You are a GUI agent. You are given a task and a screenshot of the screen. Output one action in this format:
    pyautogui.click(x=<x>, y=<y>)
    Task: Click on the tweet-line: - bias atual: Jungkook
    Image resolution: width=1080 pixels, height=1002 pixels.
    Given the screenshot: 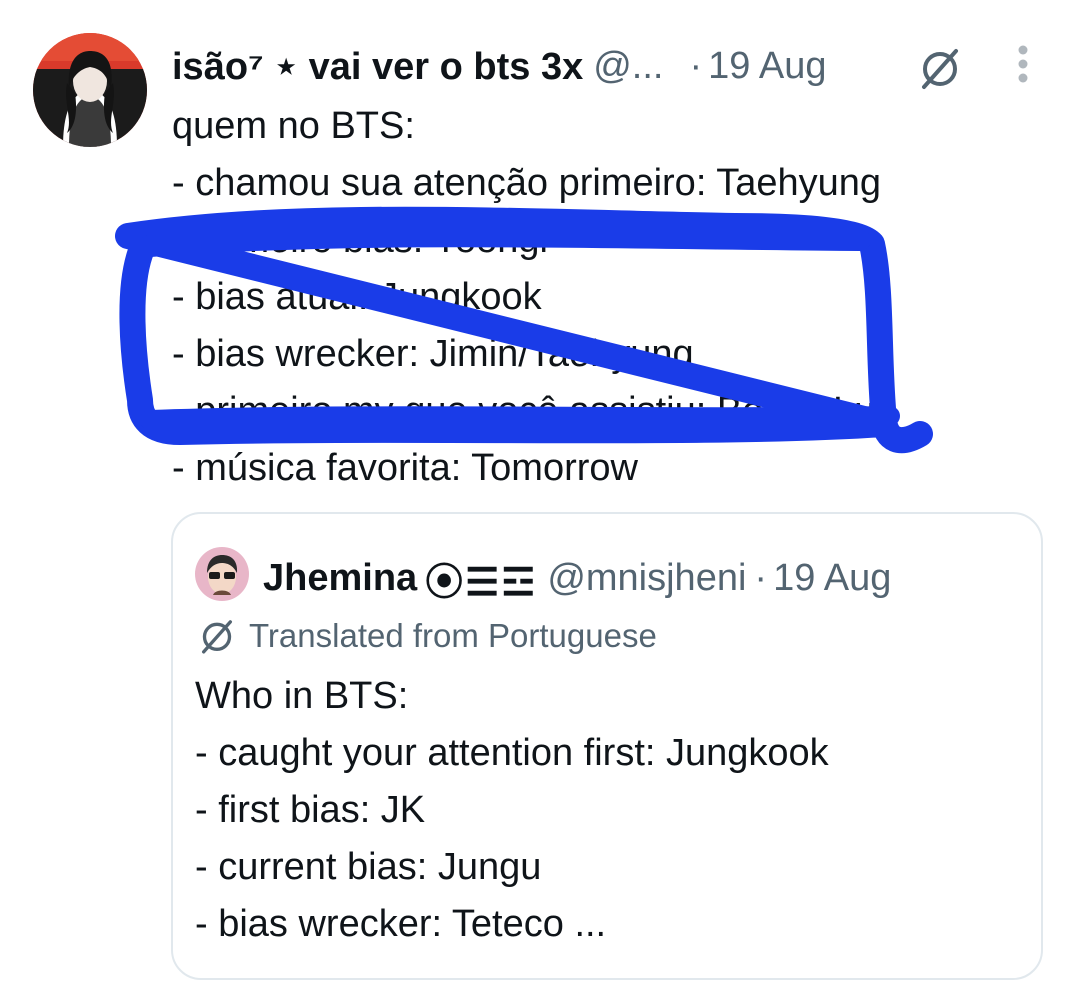 What is the action you would take?
    pyautogui.click(x=357, y=297)
    